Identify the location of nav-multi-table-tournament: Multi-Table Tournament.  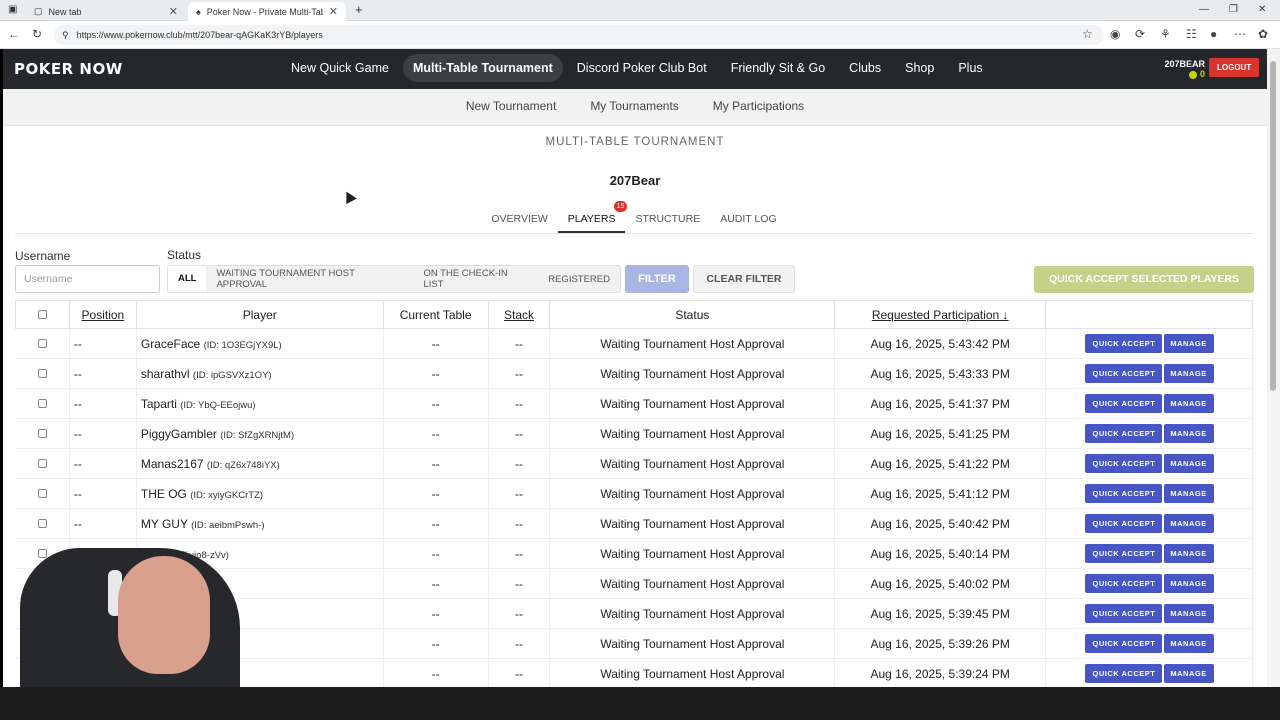
(482, 68).